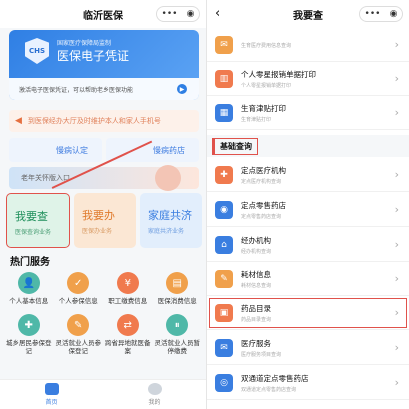  What do you see at coordinates (269, 389) in the screenshot?
I see `row-subtitle: 双通道定点零售药店查询` at bounding box center [269, 389].